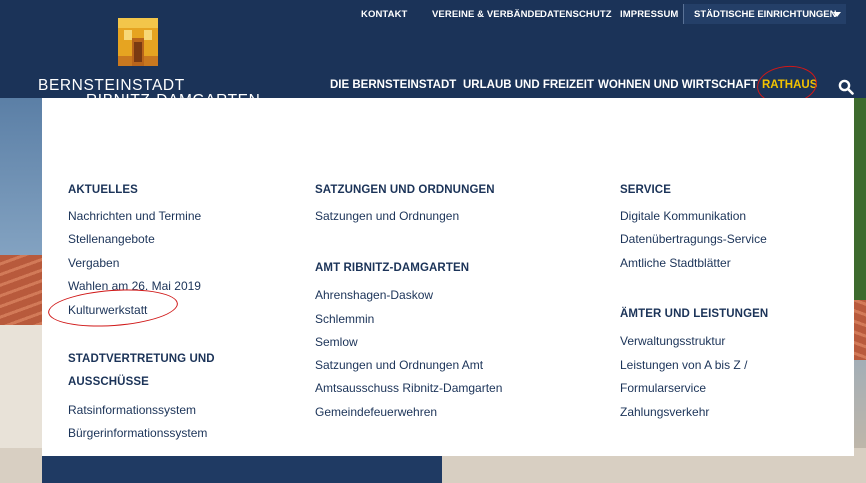  What do you see at coordinates (384, 14) in the screenshot?
I see `utility-link-kontakt: KONTAKT` at bounding box center [384, 14].